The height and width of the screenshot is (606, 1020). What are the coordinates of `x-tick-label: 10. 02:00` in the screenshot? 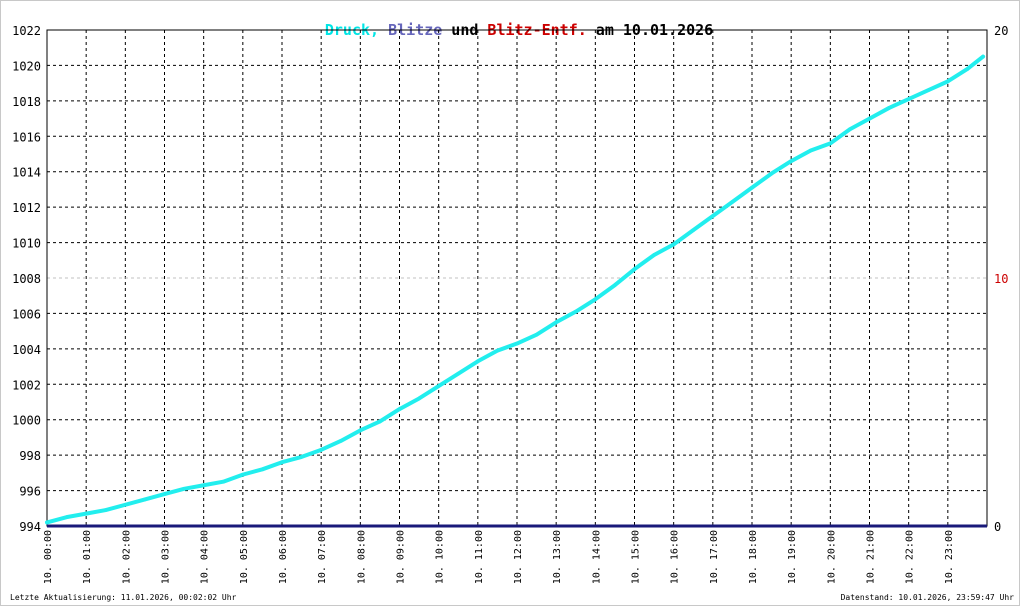 It's located at (126, 557).